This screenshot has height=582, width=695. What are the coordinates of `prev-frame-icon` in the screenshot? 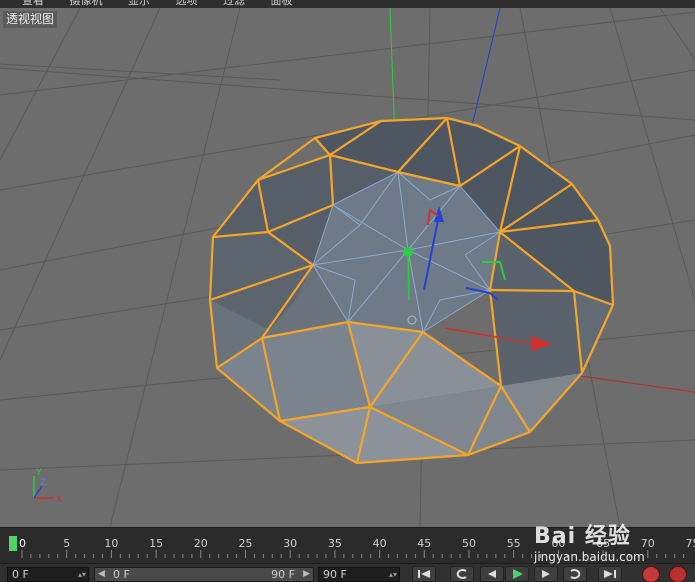 It's located at (492, 574).